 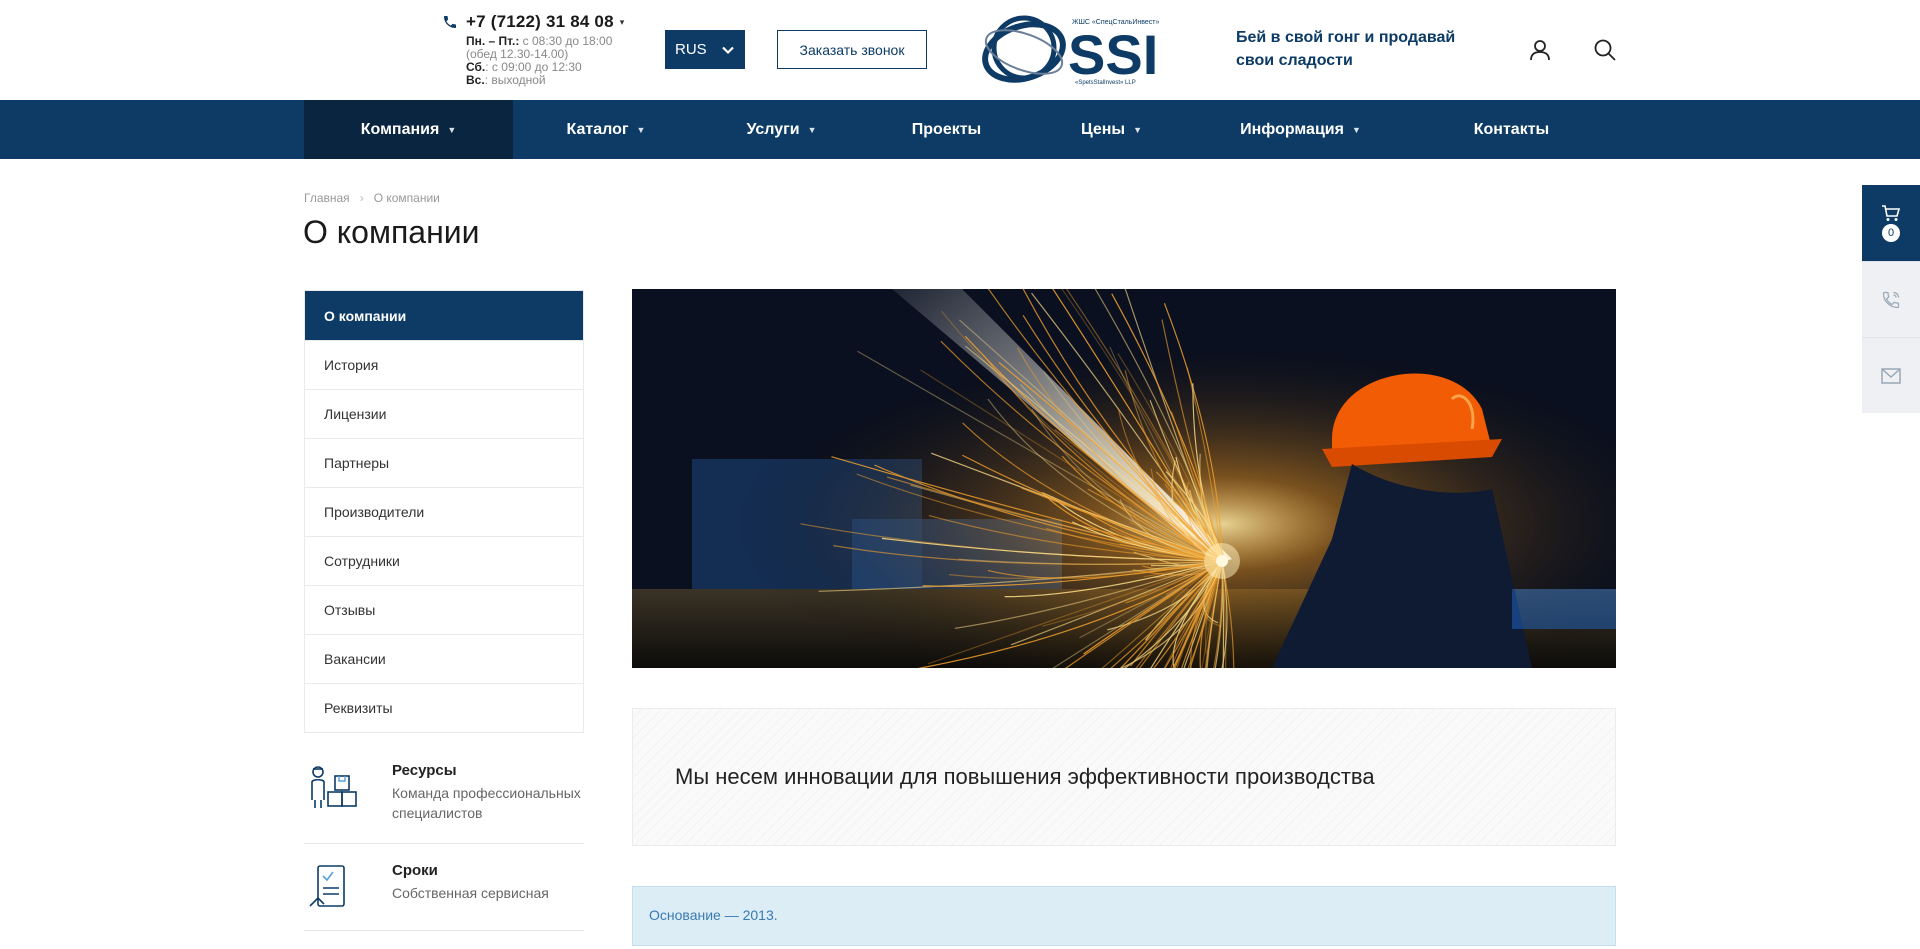 What do you see at coordinates (622, 22) in the screenshot?
I see `chevron-down-icon: ▾` at bounding box center [622, 22].